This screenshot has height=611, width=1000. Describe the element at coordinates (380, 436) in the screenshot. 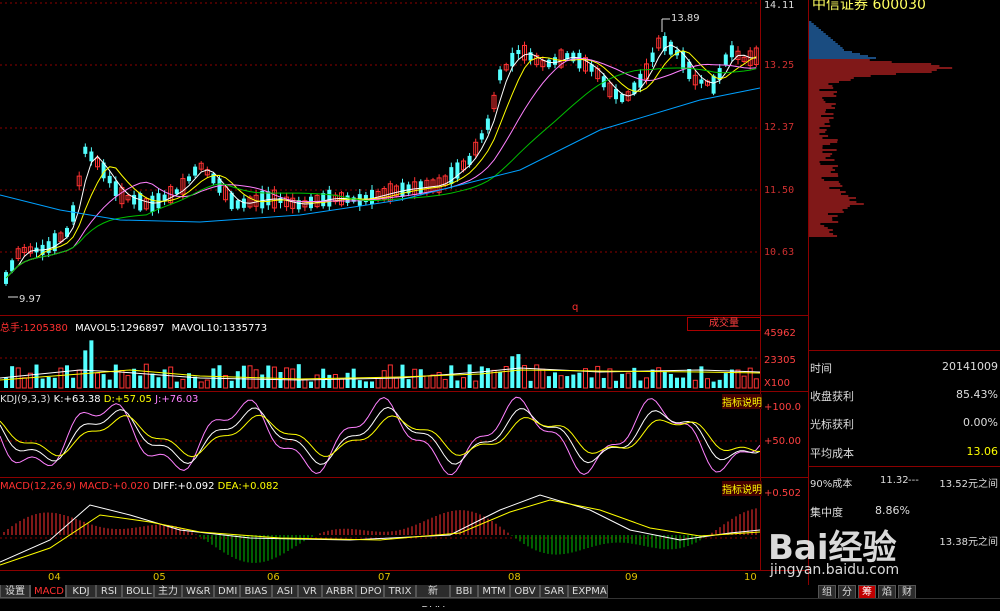

I see `kdj-line` at that location.